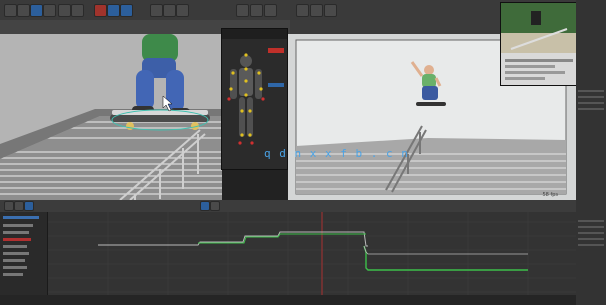 This screenshot has width=606, height=305. What do you see at coordinates (160, 82) in the screenshot?
I see `character-rig` at bounding box center [160, 82].